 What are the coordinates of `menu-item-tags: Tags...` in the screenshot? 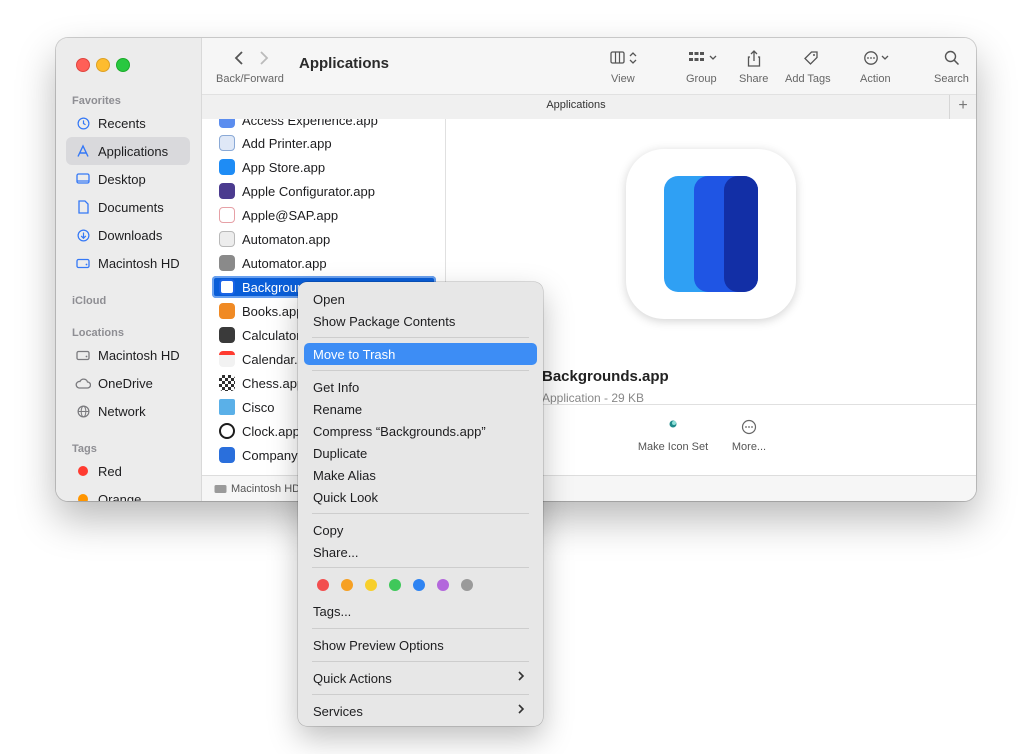 It's located at (420, 611).